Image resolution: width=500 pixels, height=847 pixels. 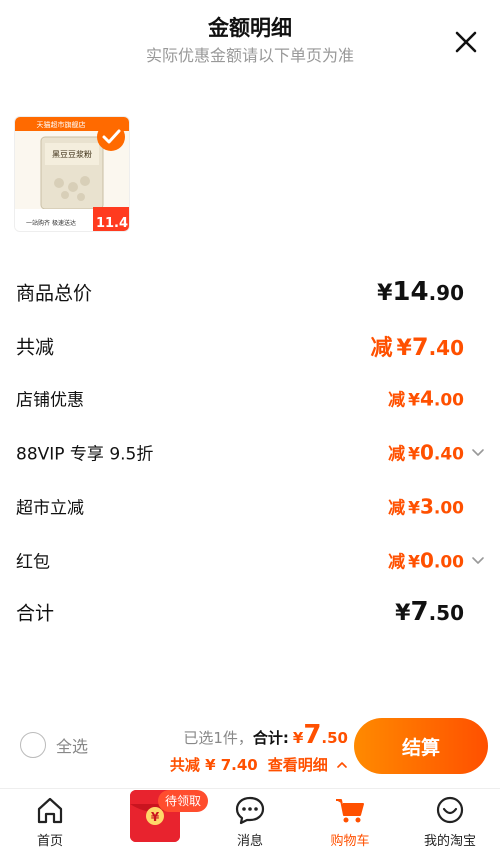 I want to click on tab-messages: 消息, so click(x=250, y=818).